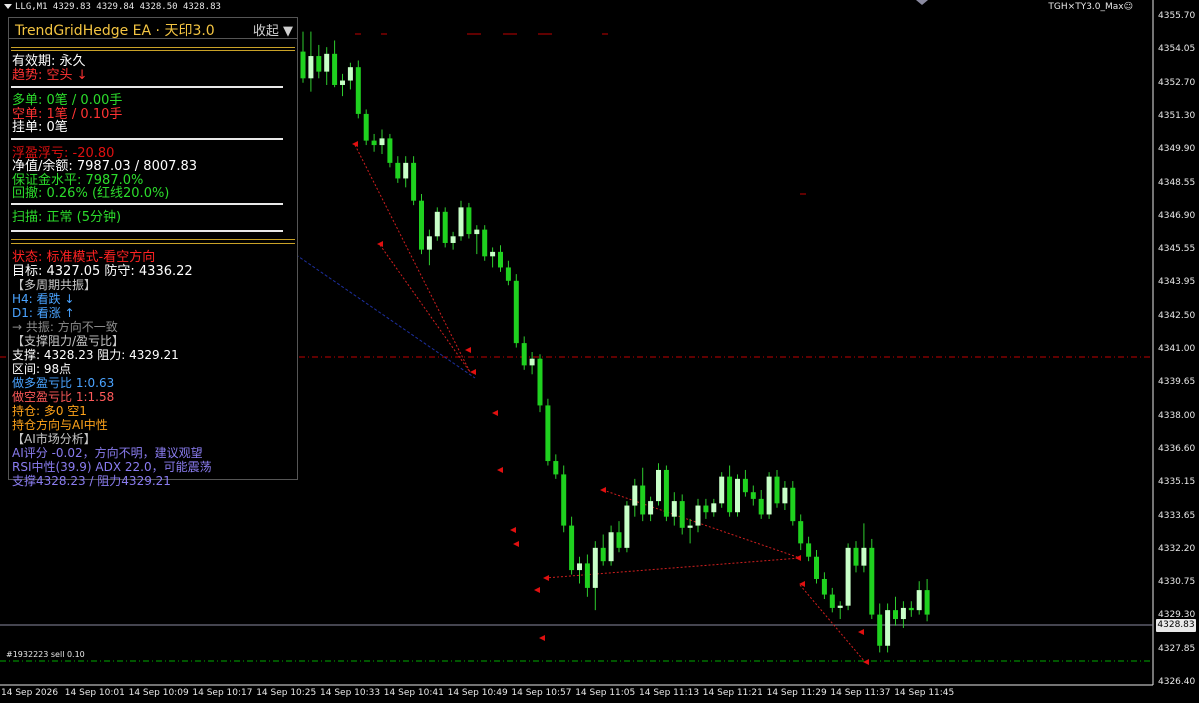 This screenshot has width=1199, height=703. Describe the element at coordinates (1177, 515) in the screenshot. I see `price-tick: 4333.65` at that location.